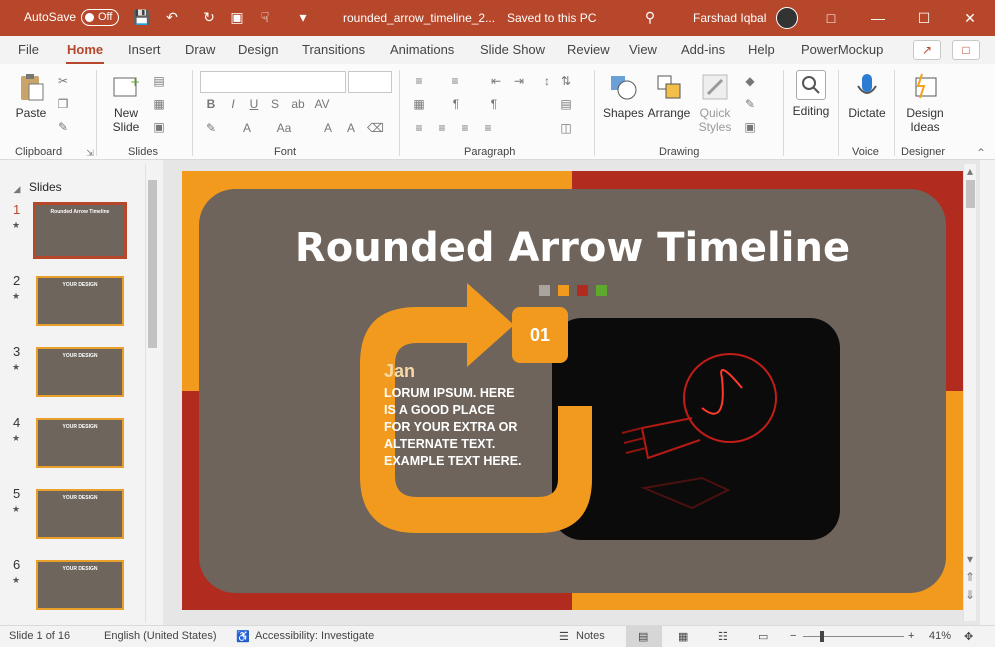 This screenshot has height=647, width=995. Describe the element at coordinates (303, 17) in the screenshot. I see `customize-qat-icon: ▾` at that location.